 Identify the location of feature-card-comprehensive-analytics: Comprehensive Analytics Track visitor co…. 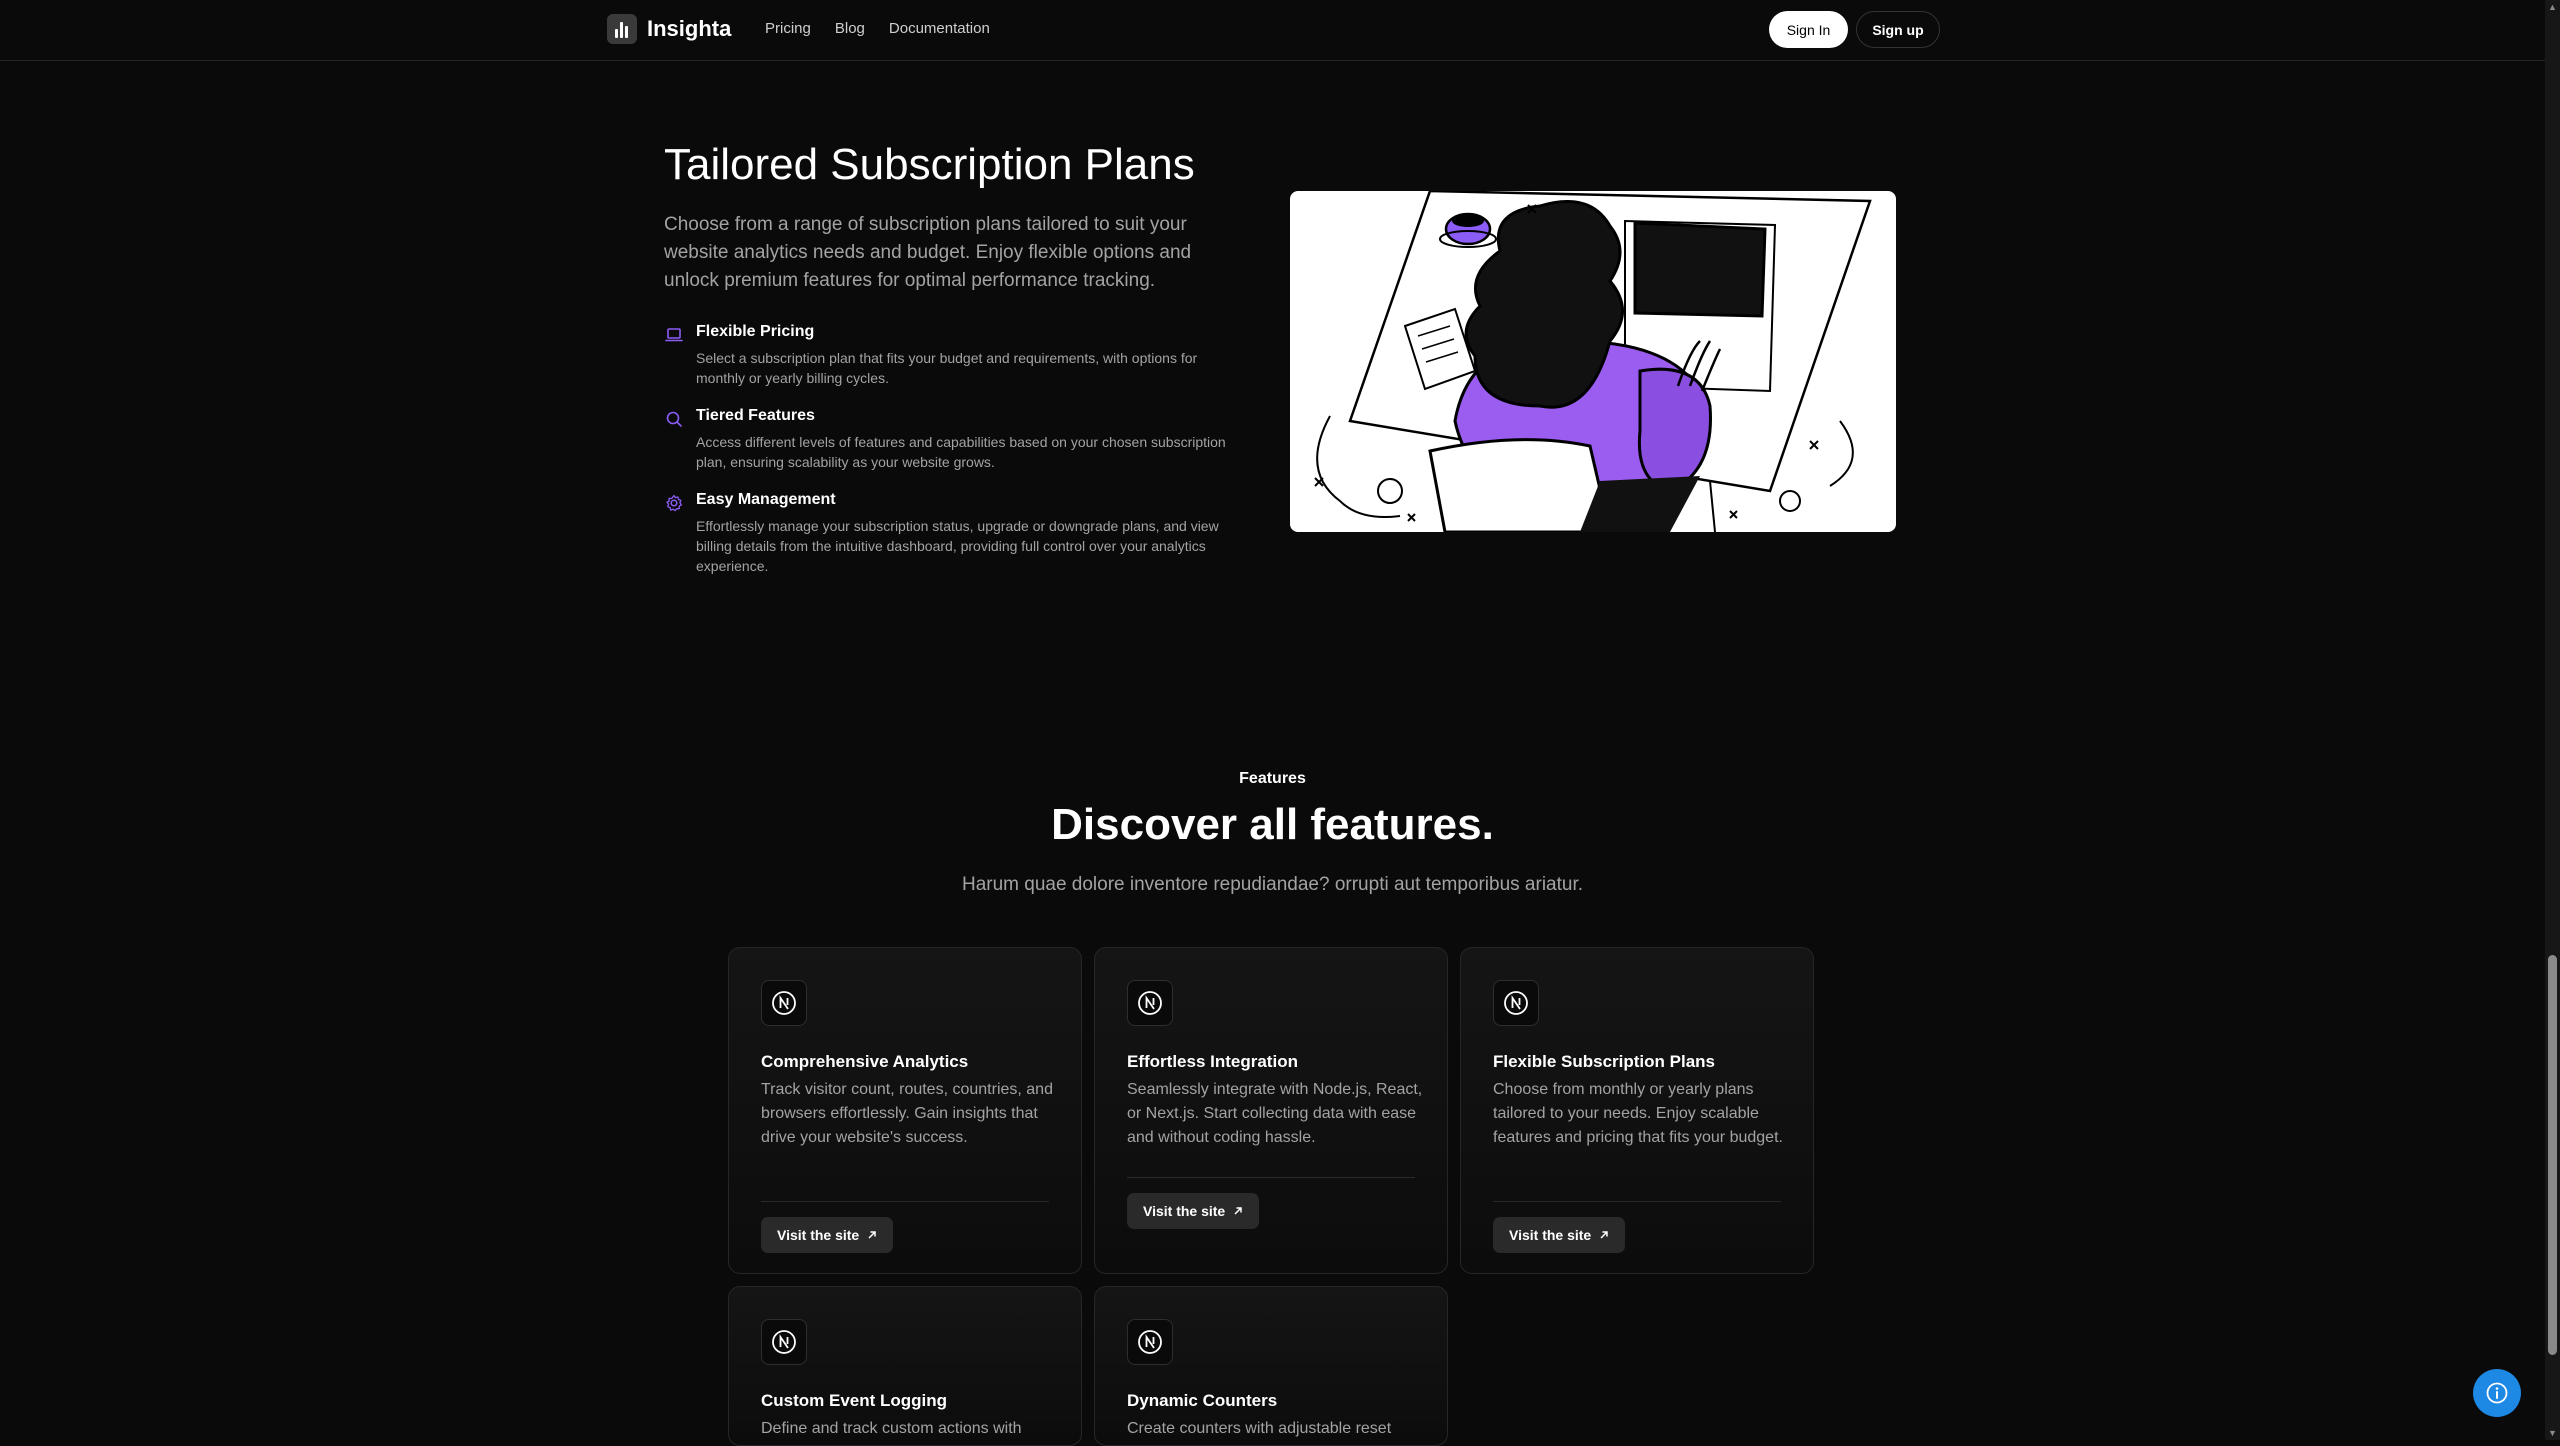
(905, 1110).